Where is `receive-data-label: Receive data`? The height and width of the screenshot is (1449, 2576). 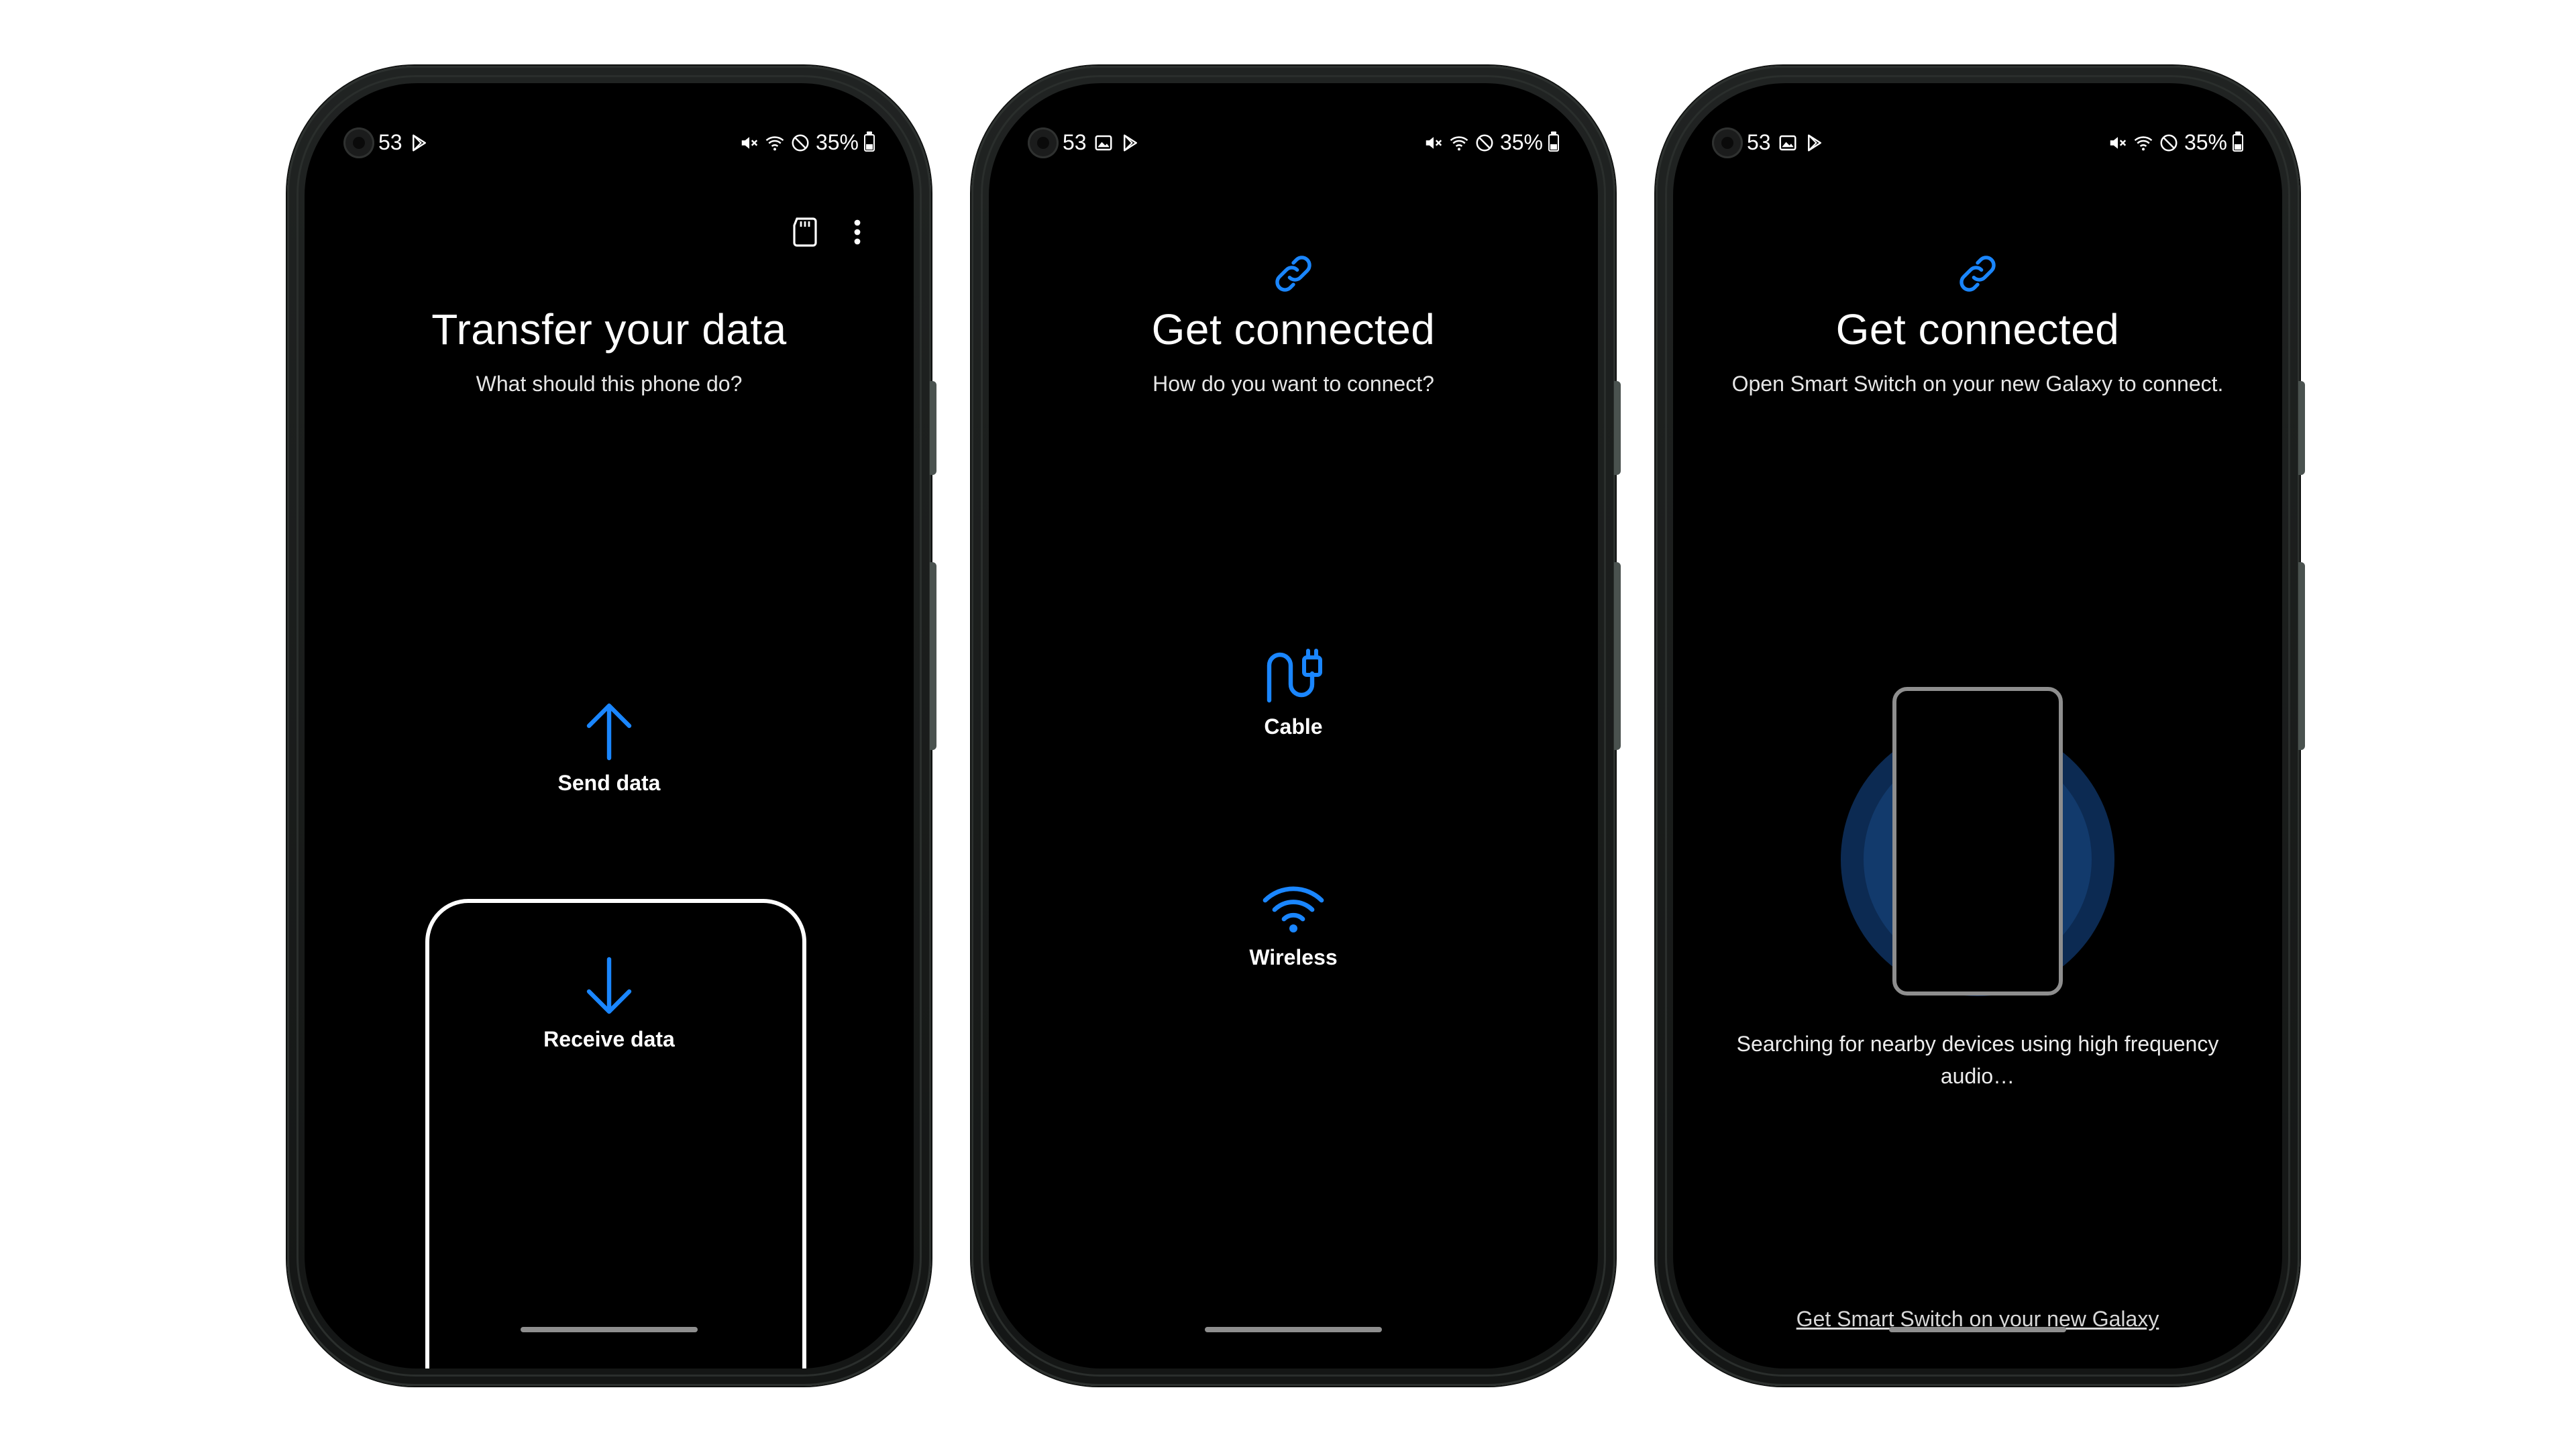
receive-data-label: Receive data is located at coordinates (609, 1039).